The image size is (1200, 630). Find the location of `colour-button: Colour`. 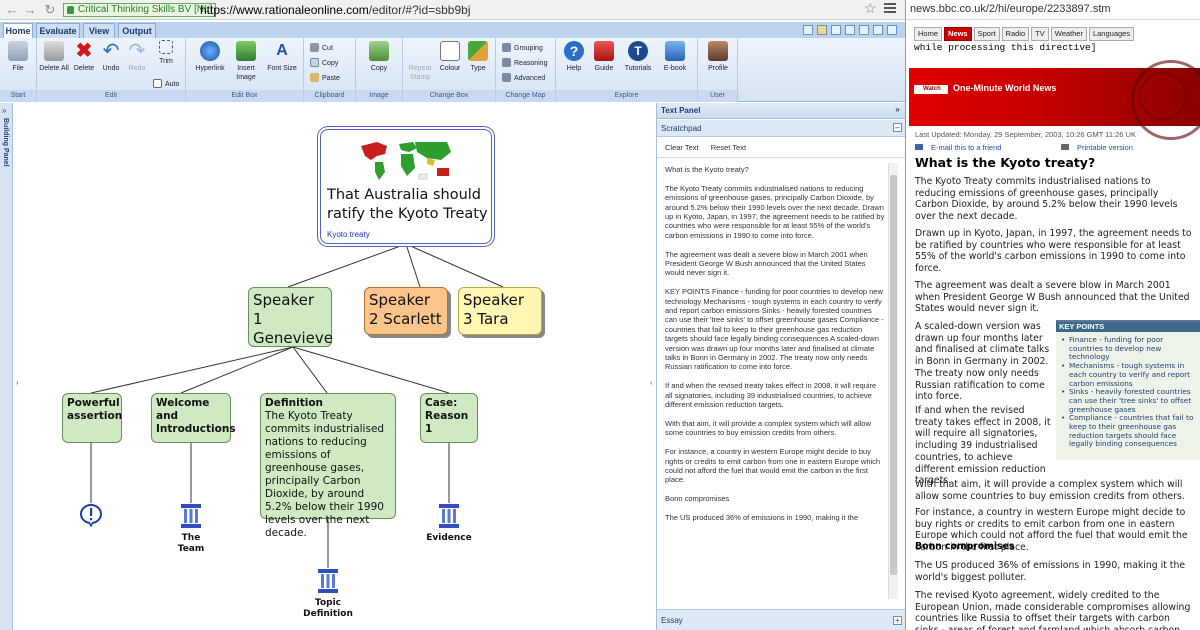

colour-button: Colour is located at coordinates (450, 57).